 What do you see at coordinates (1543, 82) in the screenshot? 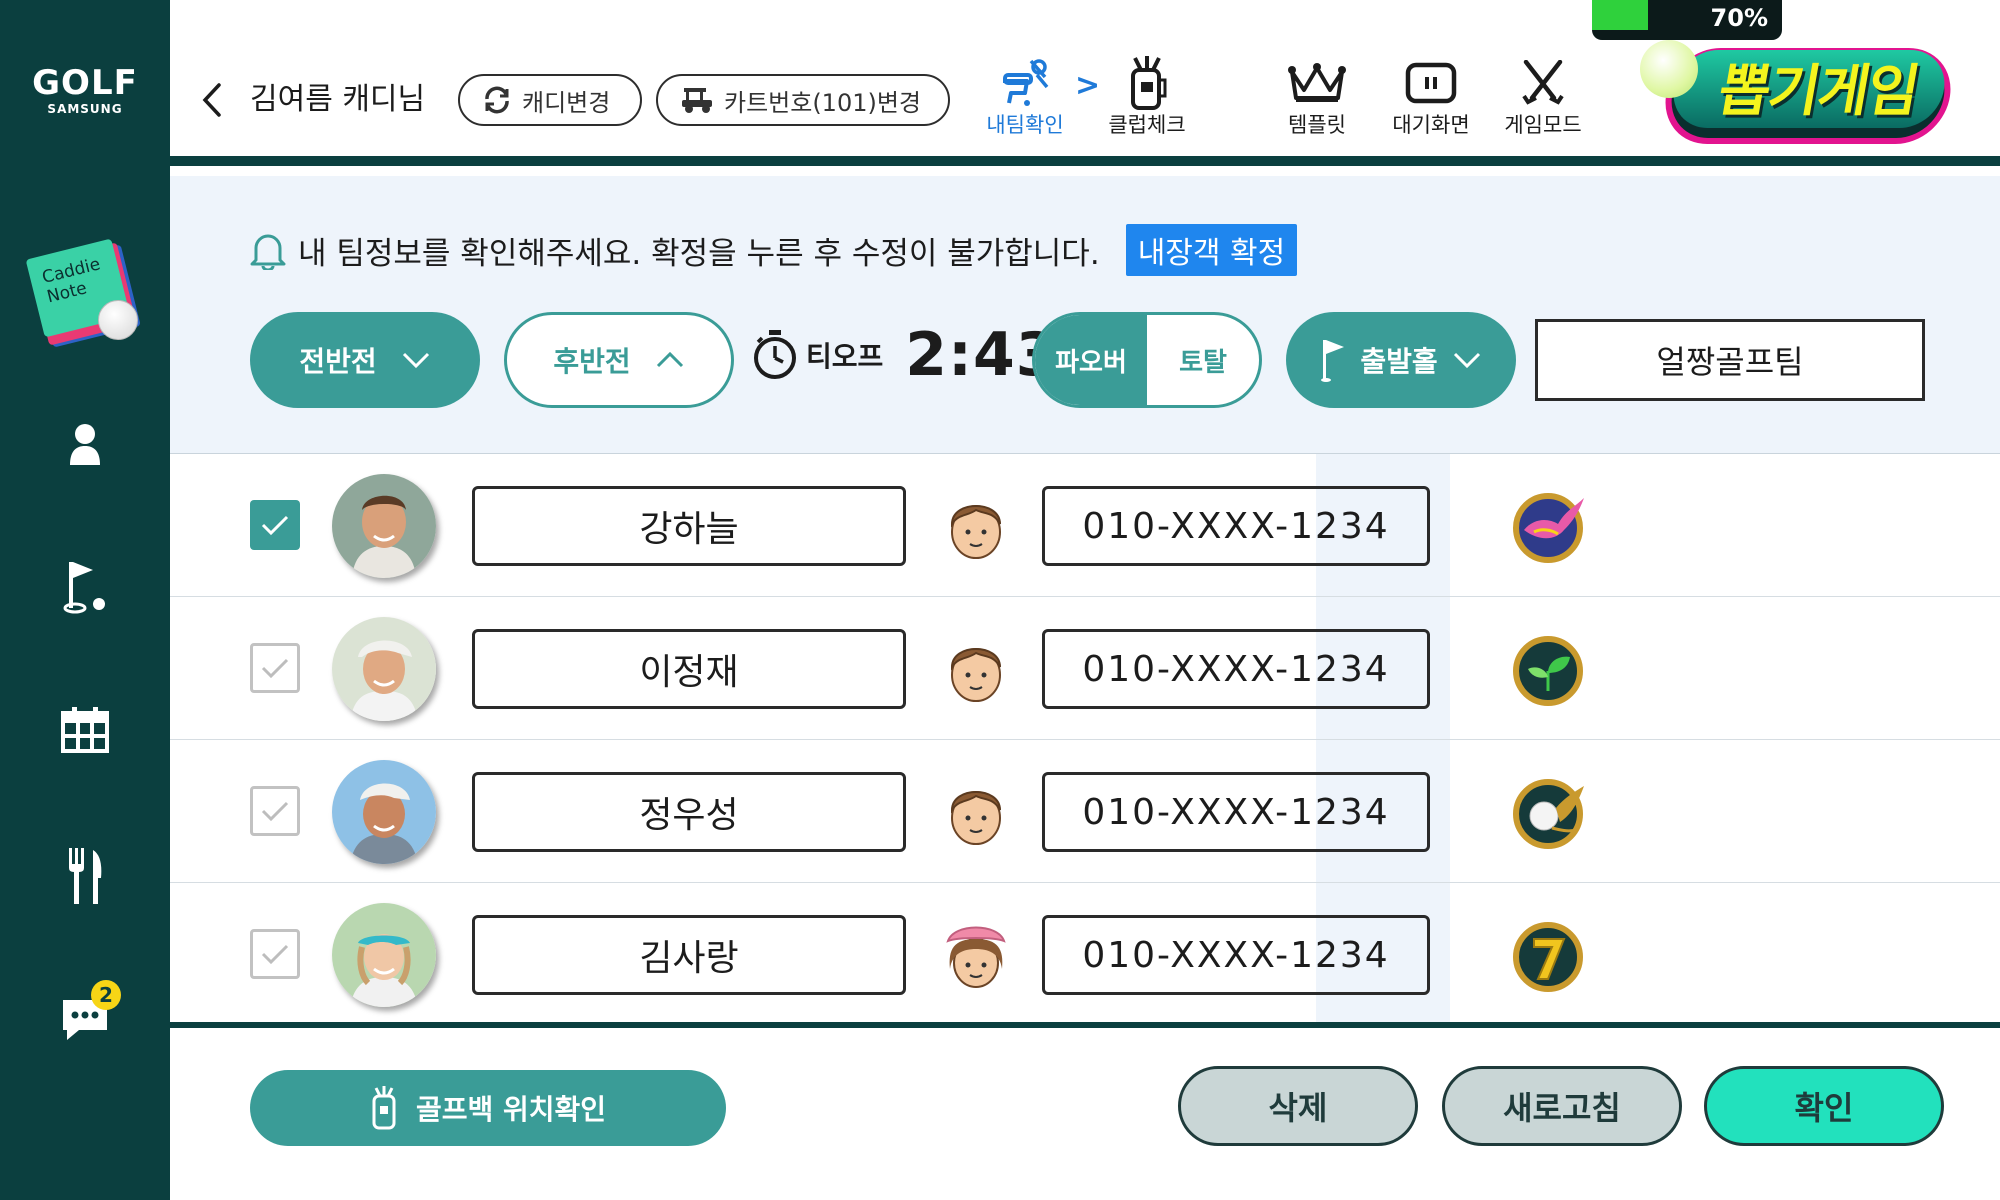
I see `crossed-clubs-icon` at bounding box center [1543, 82].